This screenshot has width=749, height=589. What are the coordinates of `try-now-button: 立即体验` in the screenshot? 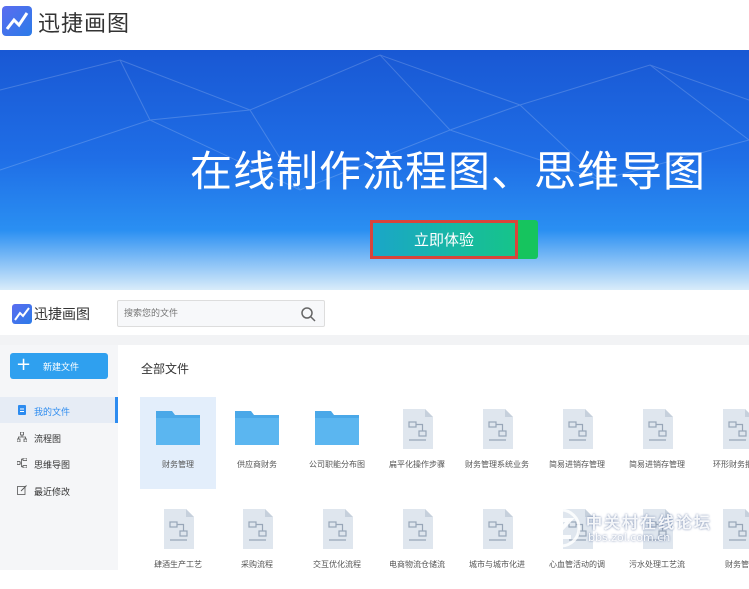 It's located at (444, 239).